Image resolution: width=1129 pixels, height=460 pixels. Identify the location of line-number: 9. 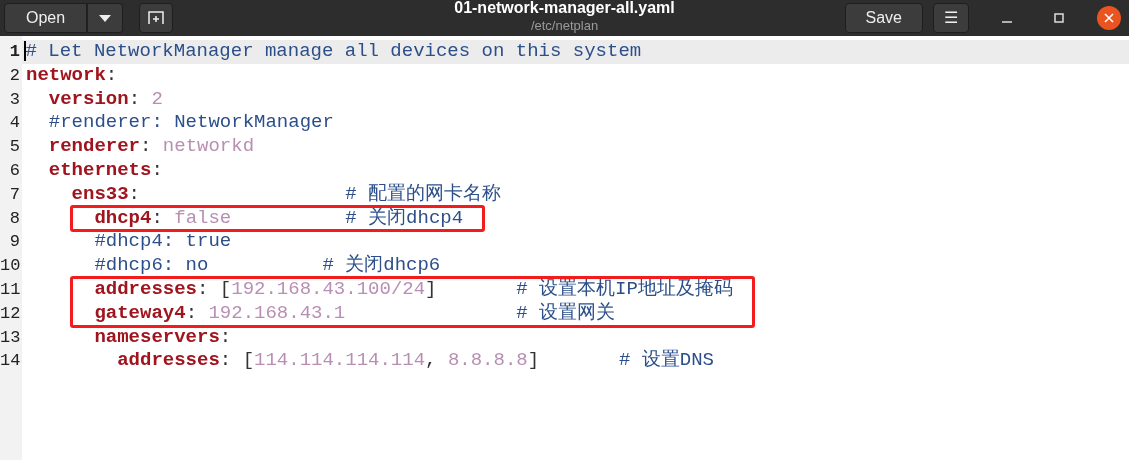
(14, 242).